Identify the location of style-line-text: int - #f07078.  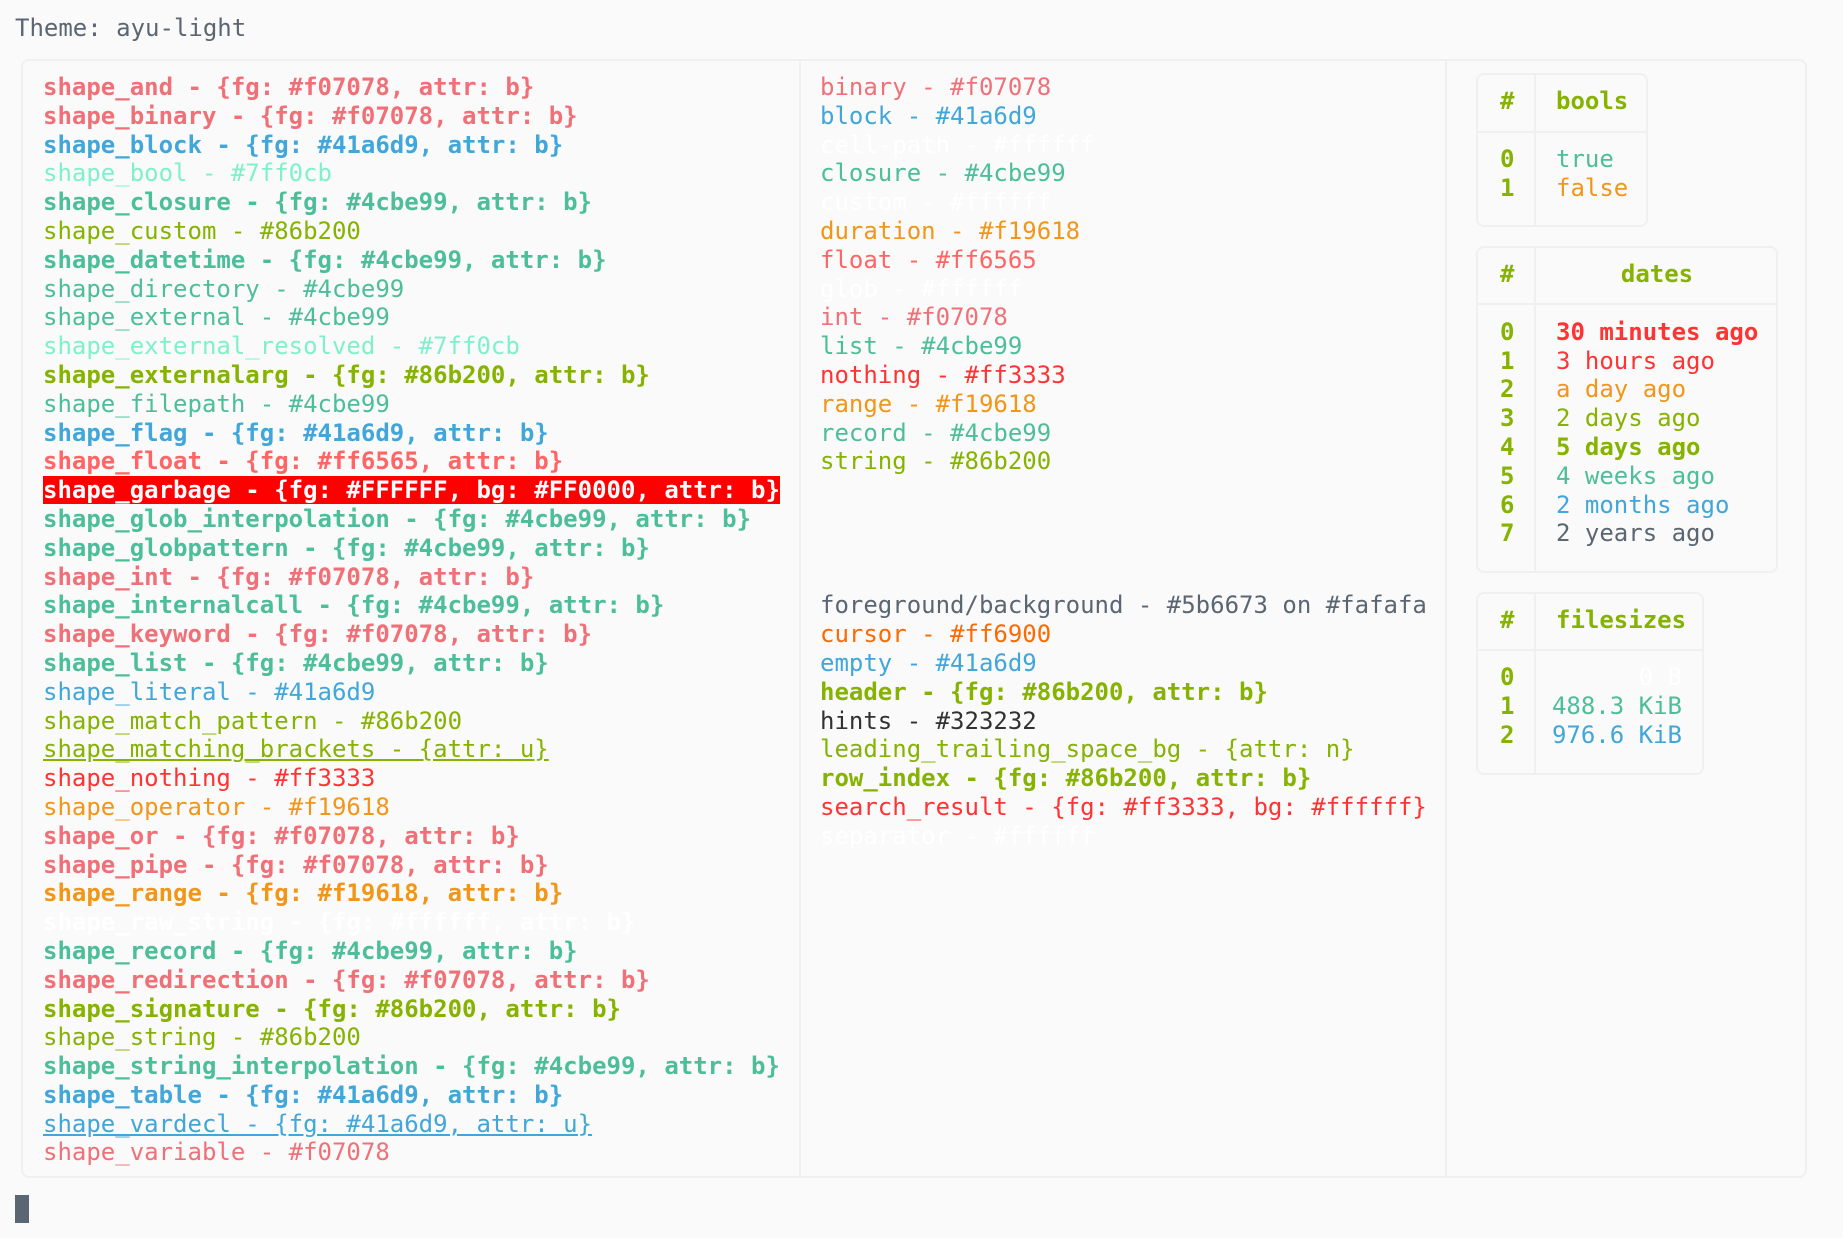
(914, 317).